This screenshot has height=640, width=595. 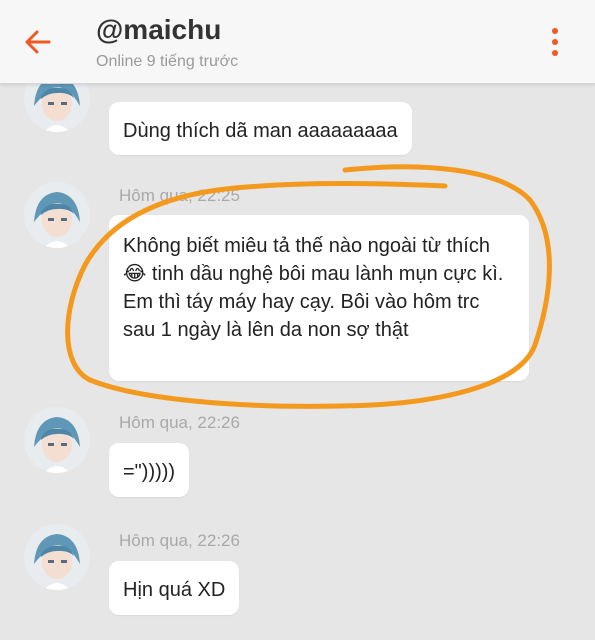 I want to click on message-bubble: ="))))), so click(x=149, y=470).